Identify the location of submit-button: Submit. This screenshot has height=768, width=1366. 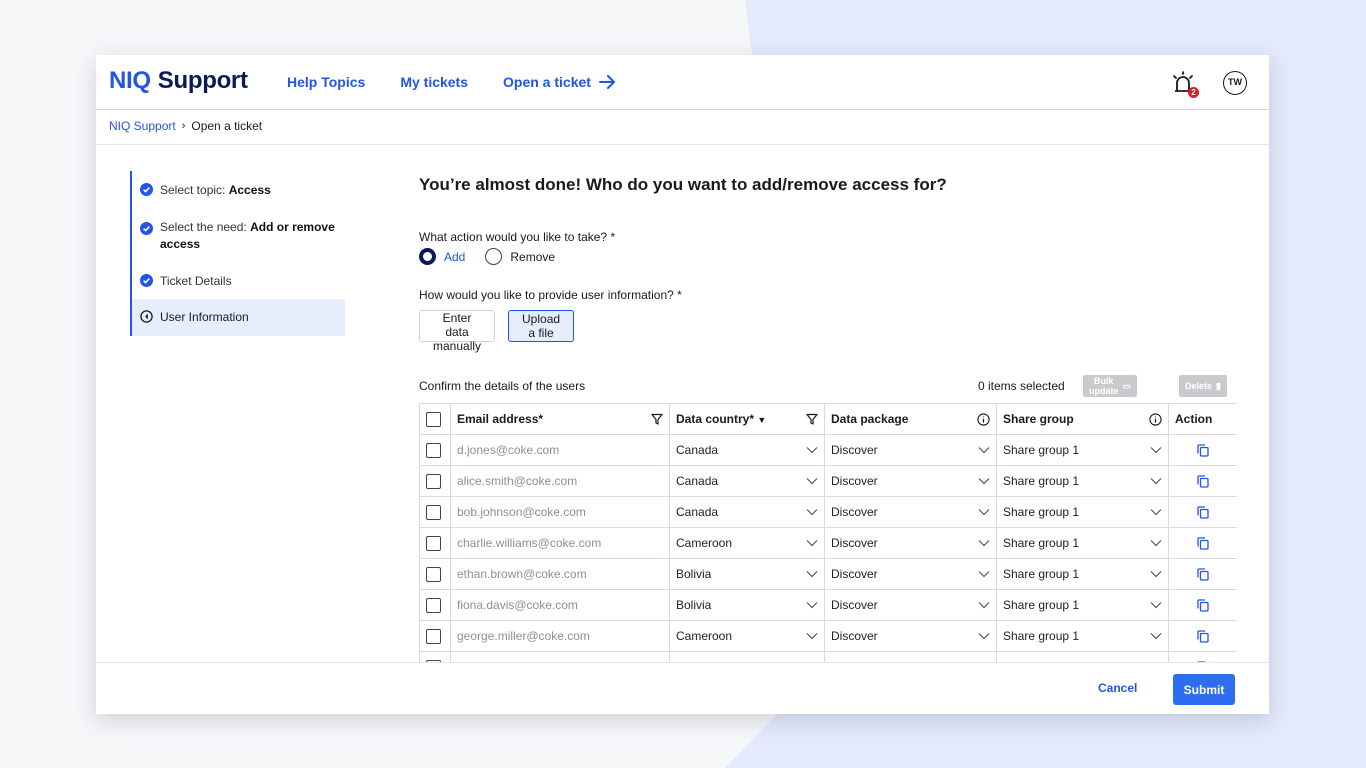
(1204, 689).